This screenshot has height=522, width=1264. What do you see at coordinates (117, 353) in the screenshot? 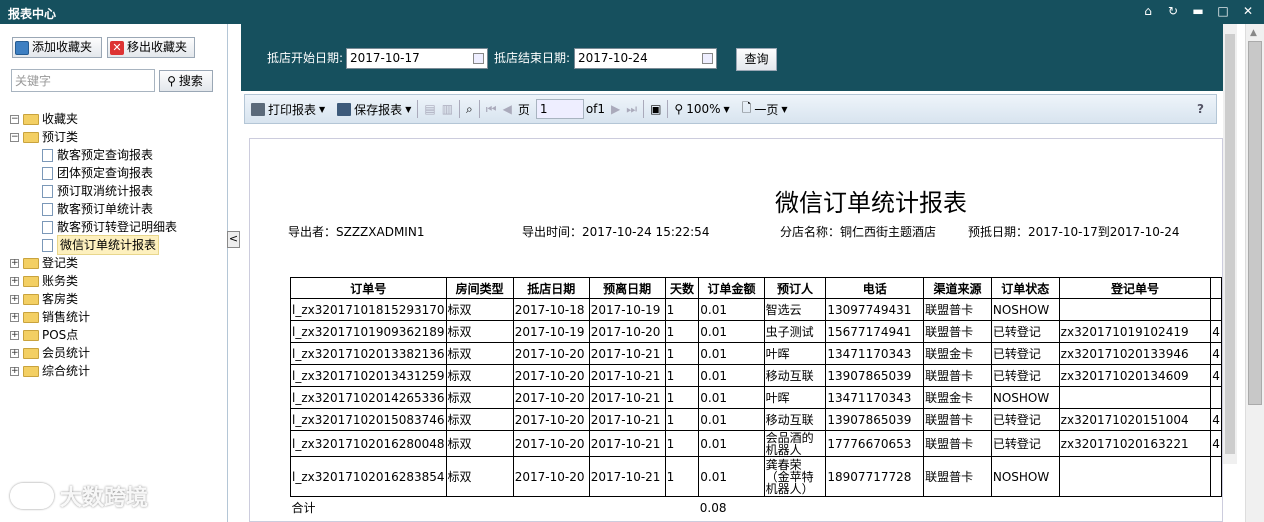
I see `tree-folder: + 会员统计` at bounding box center [117, 353].